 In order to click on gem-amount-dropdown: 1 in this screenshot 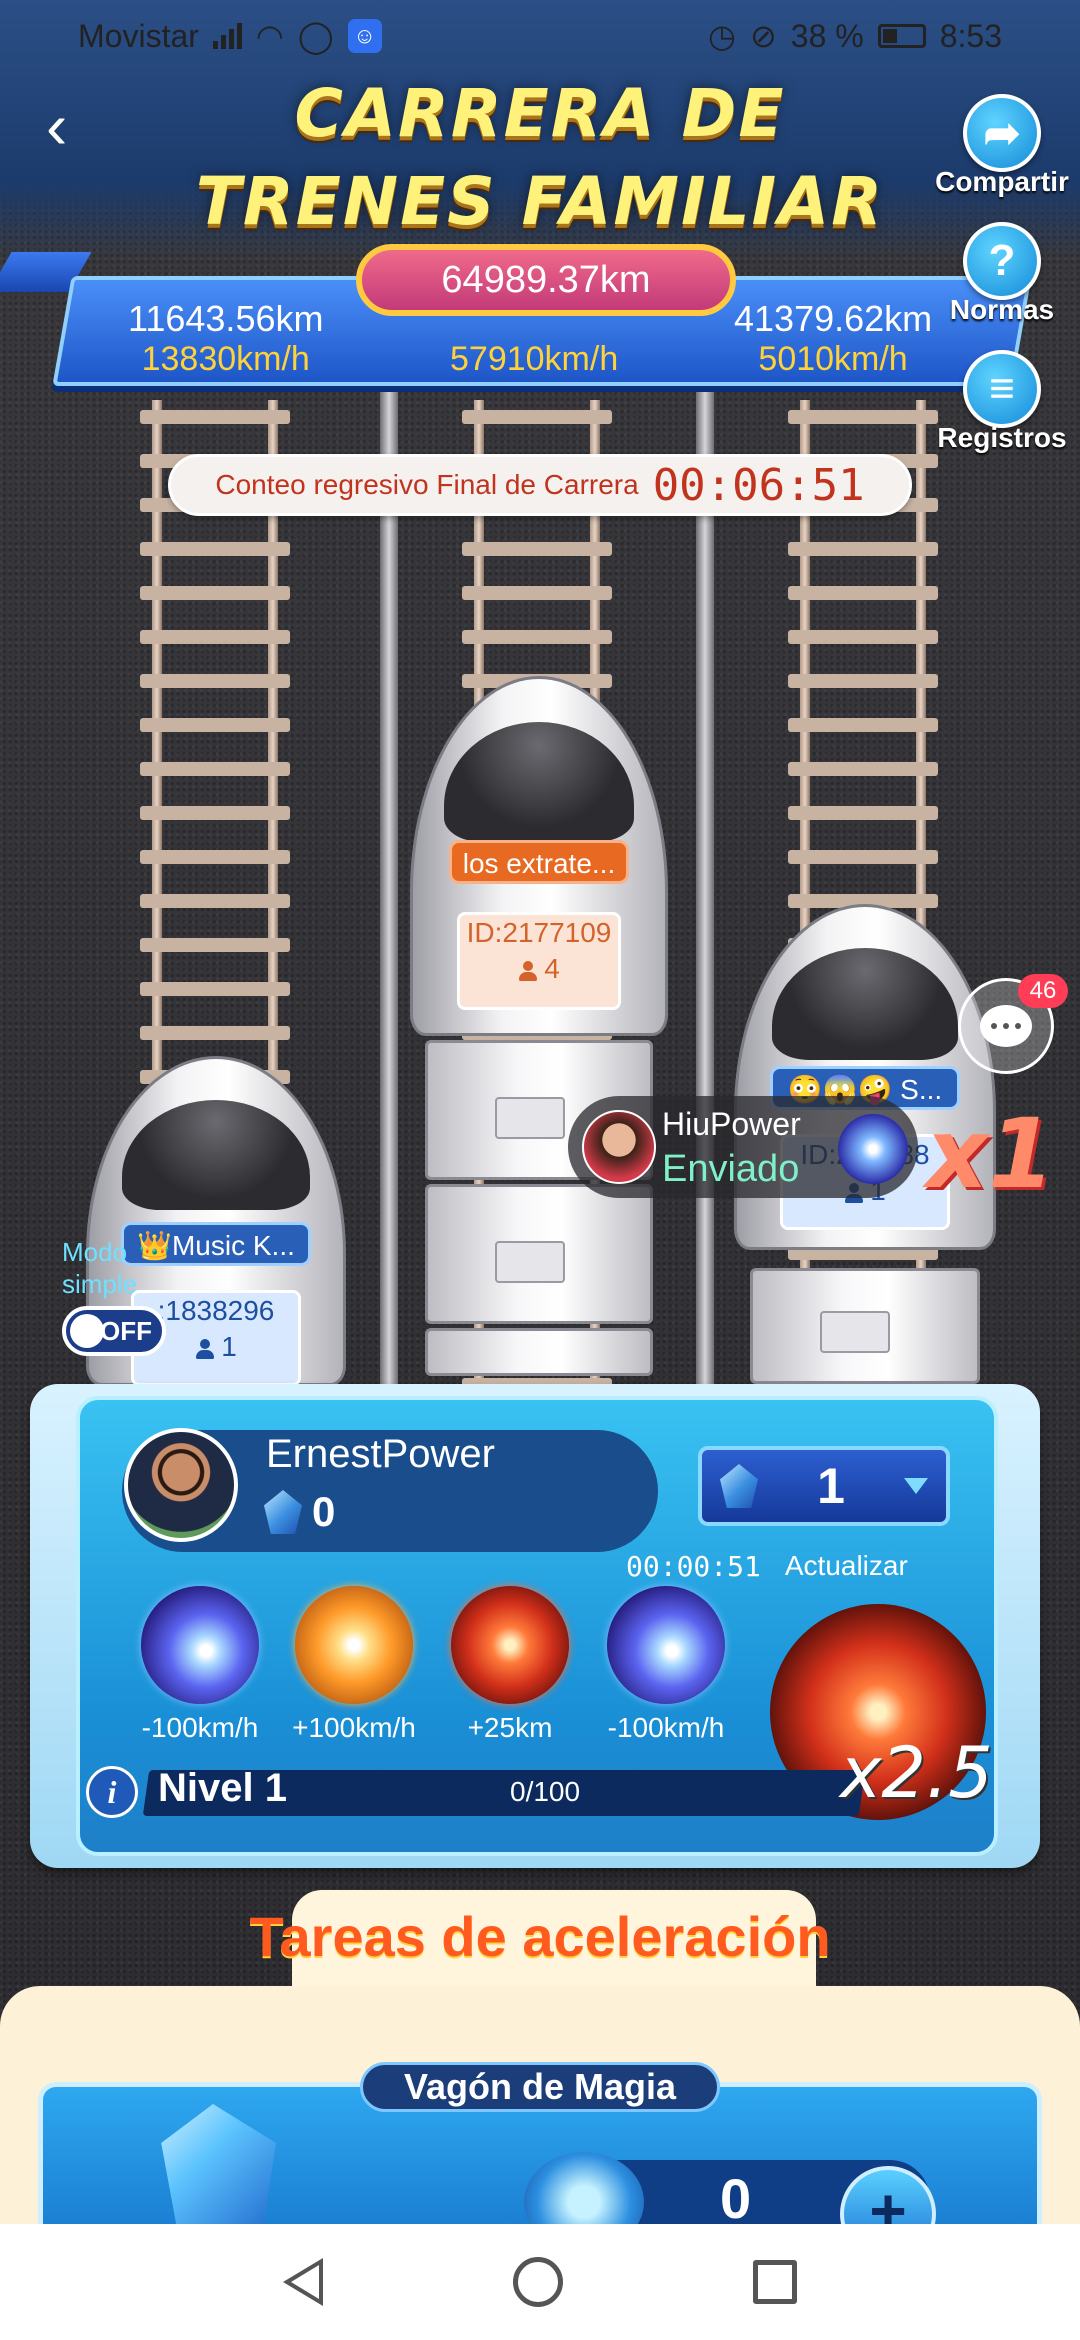, I will do `click(824, 1486)`.